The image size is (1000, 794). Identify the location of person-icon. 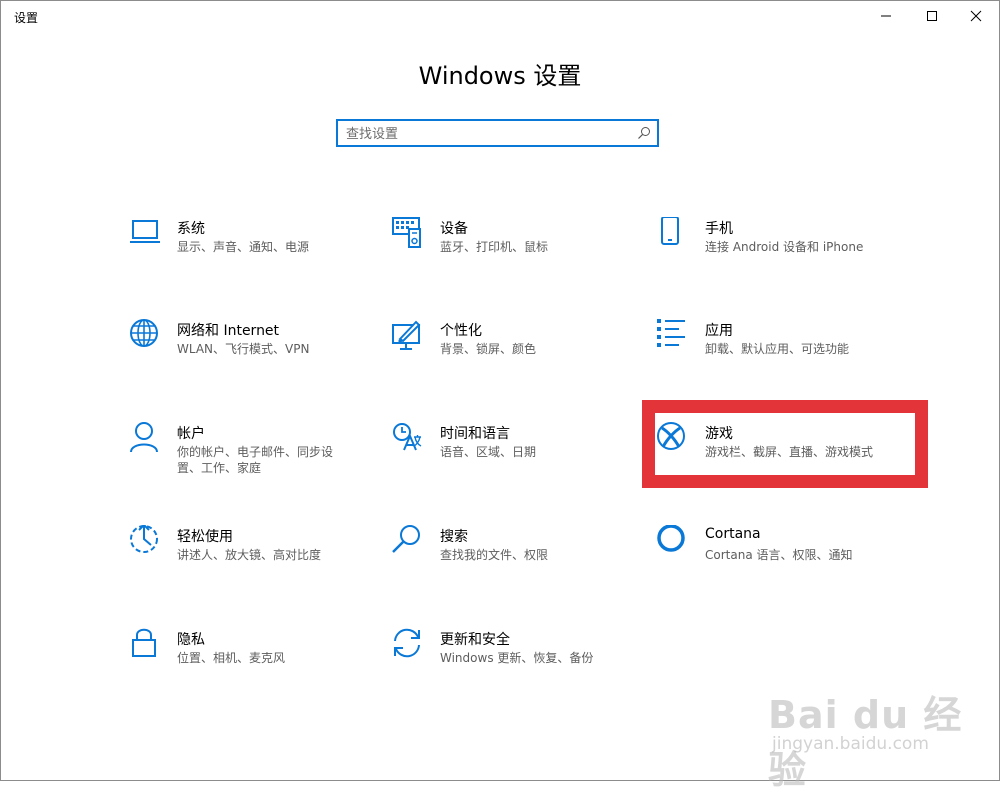
(147, 440).